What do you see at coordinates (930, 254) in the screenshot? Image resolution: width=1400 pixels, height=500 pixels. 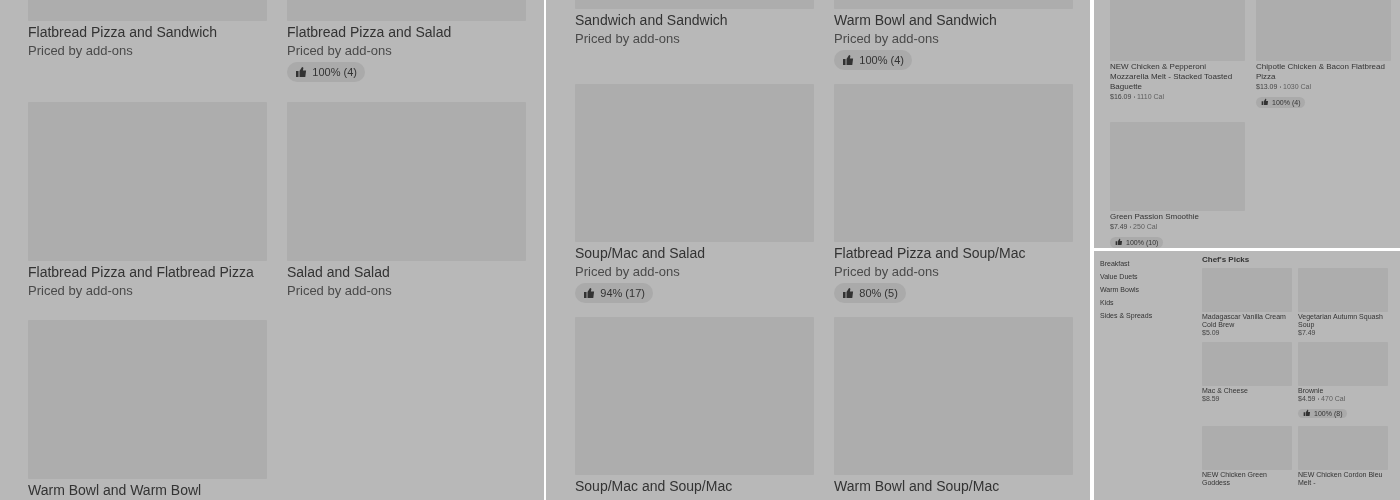 I see `item-title: Flatbread Pizza and Soup/Mac` at bounding box center [930, 254].